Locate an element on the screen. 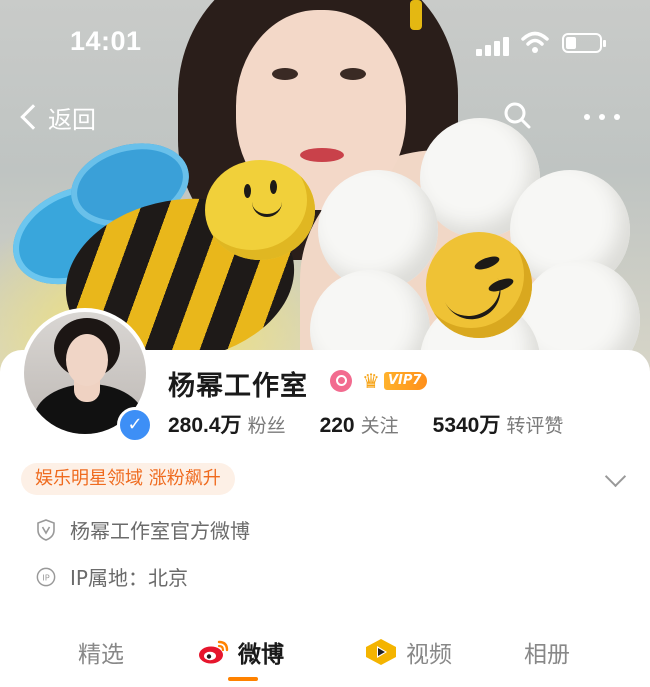 The width and height of the screenshot is (650, 687). svg-text: IP is located at coordinates (45, 577).